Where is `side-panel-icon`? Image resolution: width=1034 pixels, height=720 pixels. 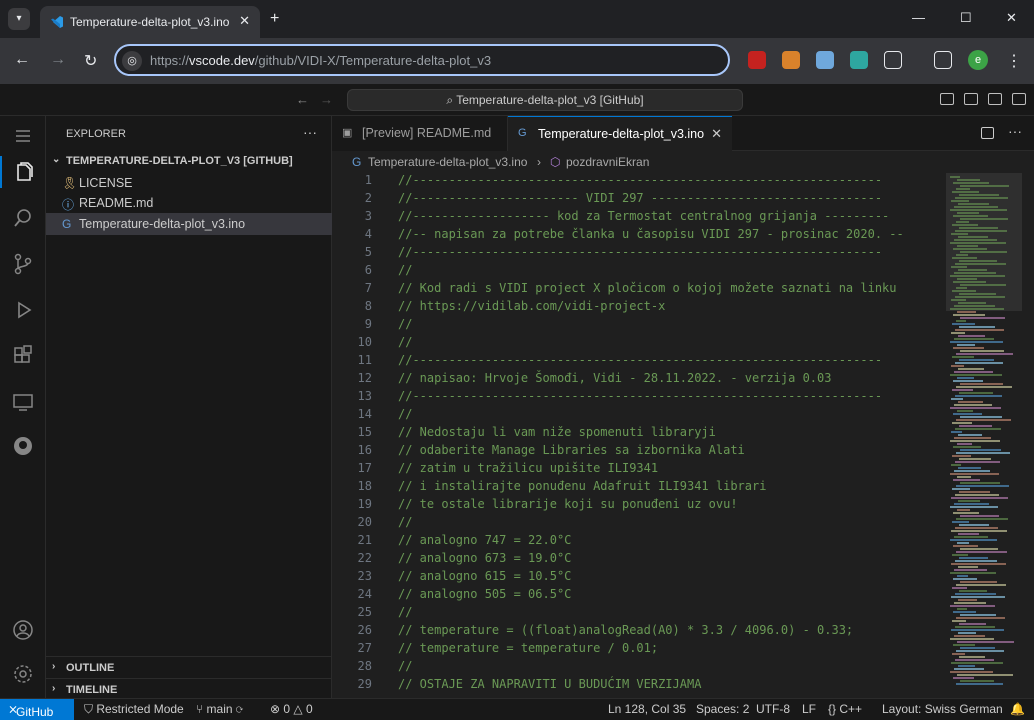 side-panel-icon is located at coordinates (943, 60).